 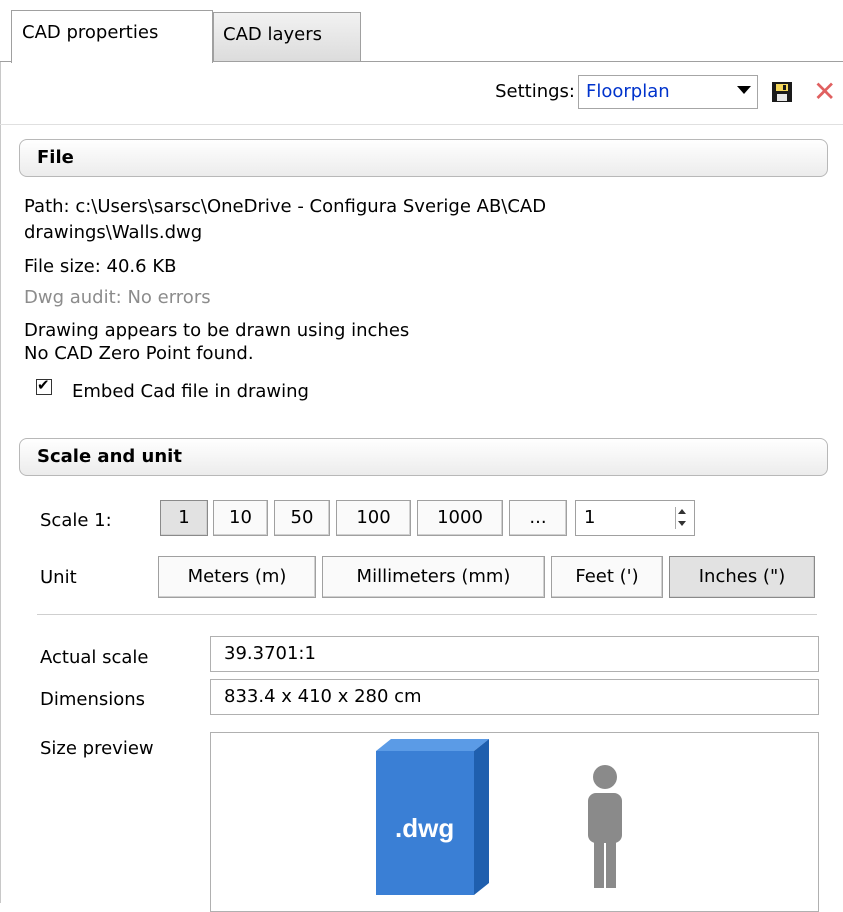 What do you see at coordinates (100, 266) in the screenshot?
I see `file-size: File size: 40.6 KB` at bounding box center [100, 266].